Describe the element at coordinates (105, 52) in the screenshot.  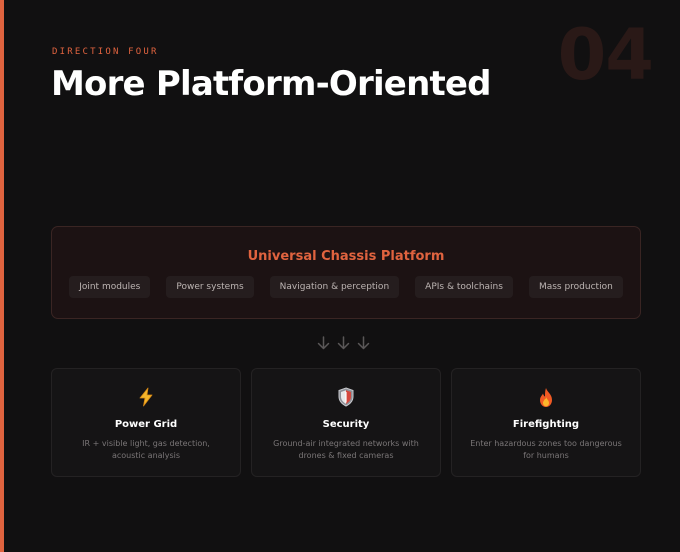
I see `section-eyebrow: DIRECTION FOUR` at that location.